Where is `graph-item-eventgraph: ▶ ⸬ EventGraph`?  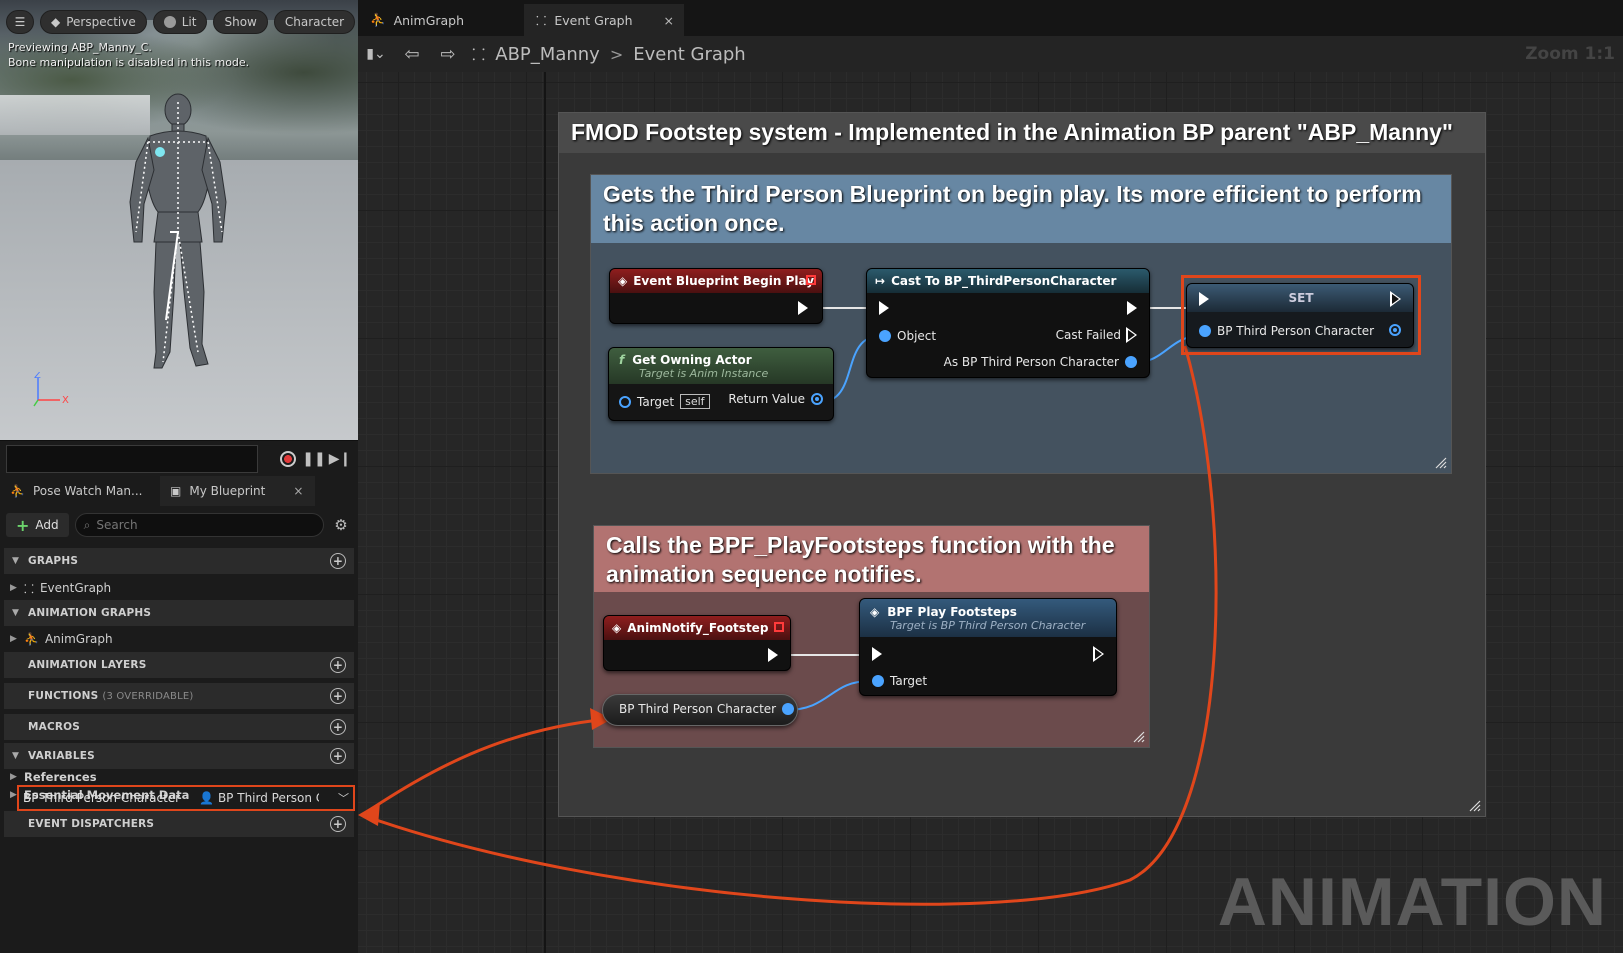 graph-item-eventgraph: ▶ ⸬ EventGraph is located at coordinates (179, 588).